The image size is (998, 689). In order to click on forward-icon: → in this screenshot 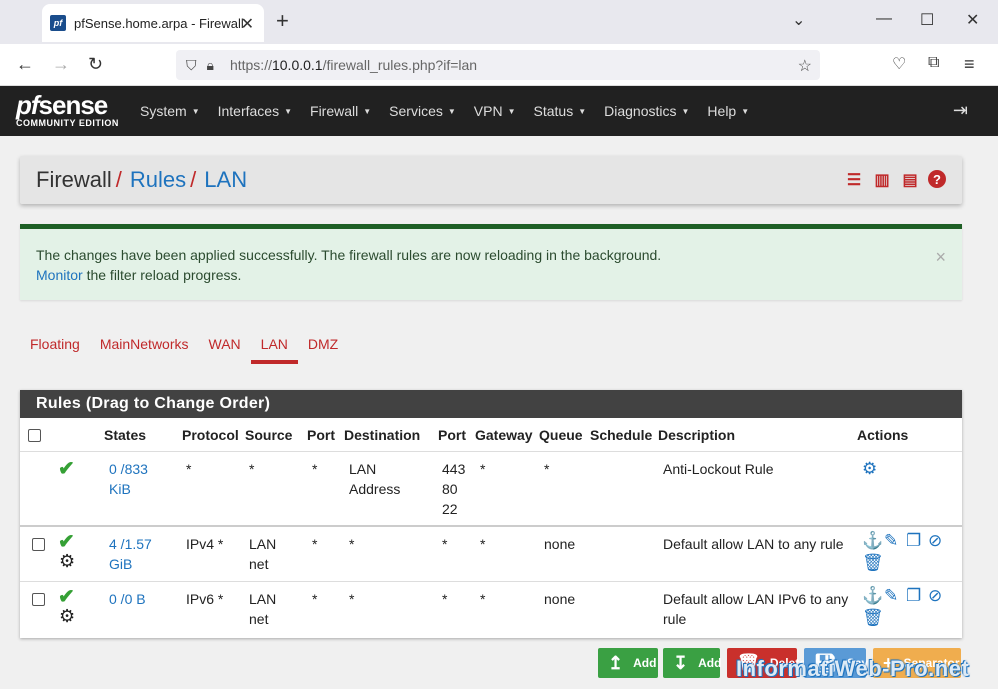, I will do `click(61, 64)`.